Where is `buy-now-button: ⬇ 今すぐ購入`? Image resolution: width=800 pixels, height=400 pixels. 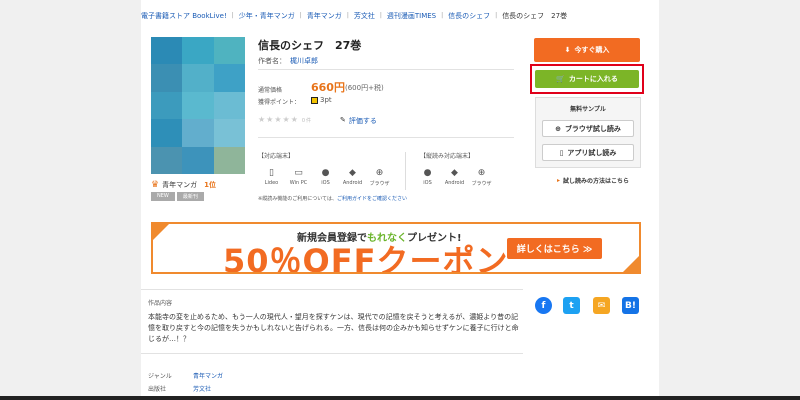 buy-now-button: ⬇ 今すぐ購入 is located at coordinates (587, 50).